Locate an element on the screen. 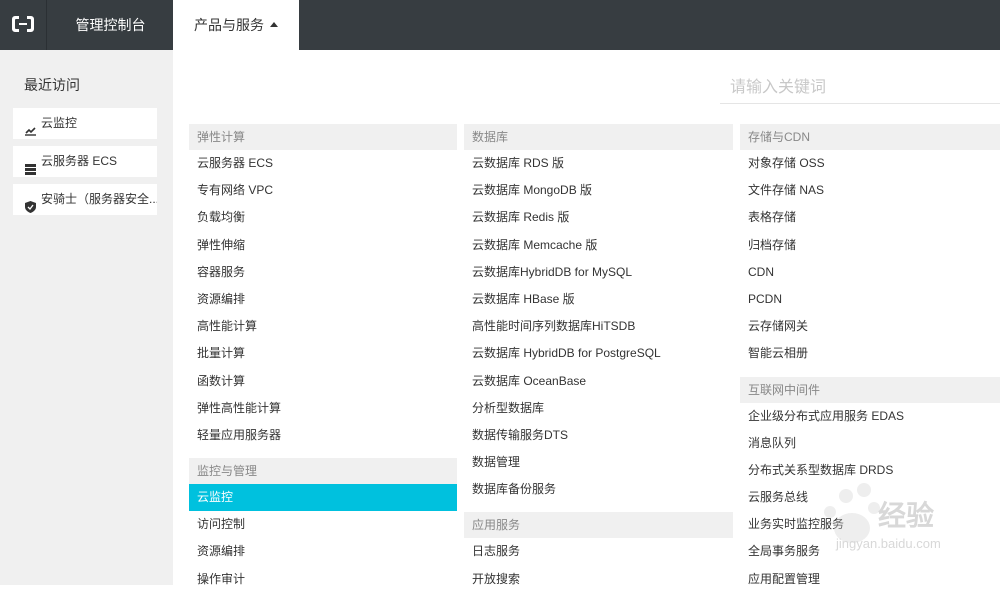 The height and width of the screenshot is (593, 1000). recent-item-label: 云监控 is located at coordinates (59, 123).